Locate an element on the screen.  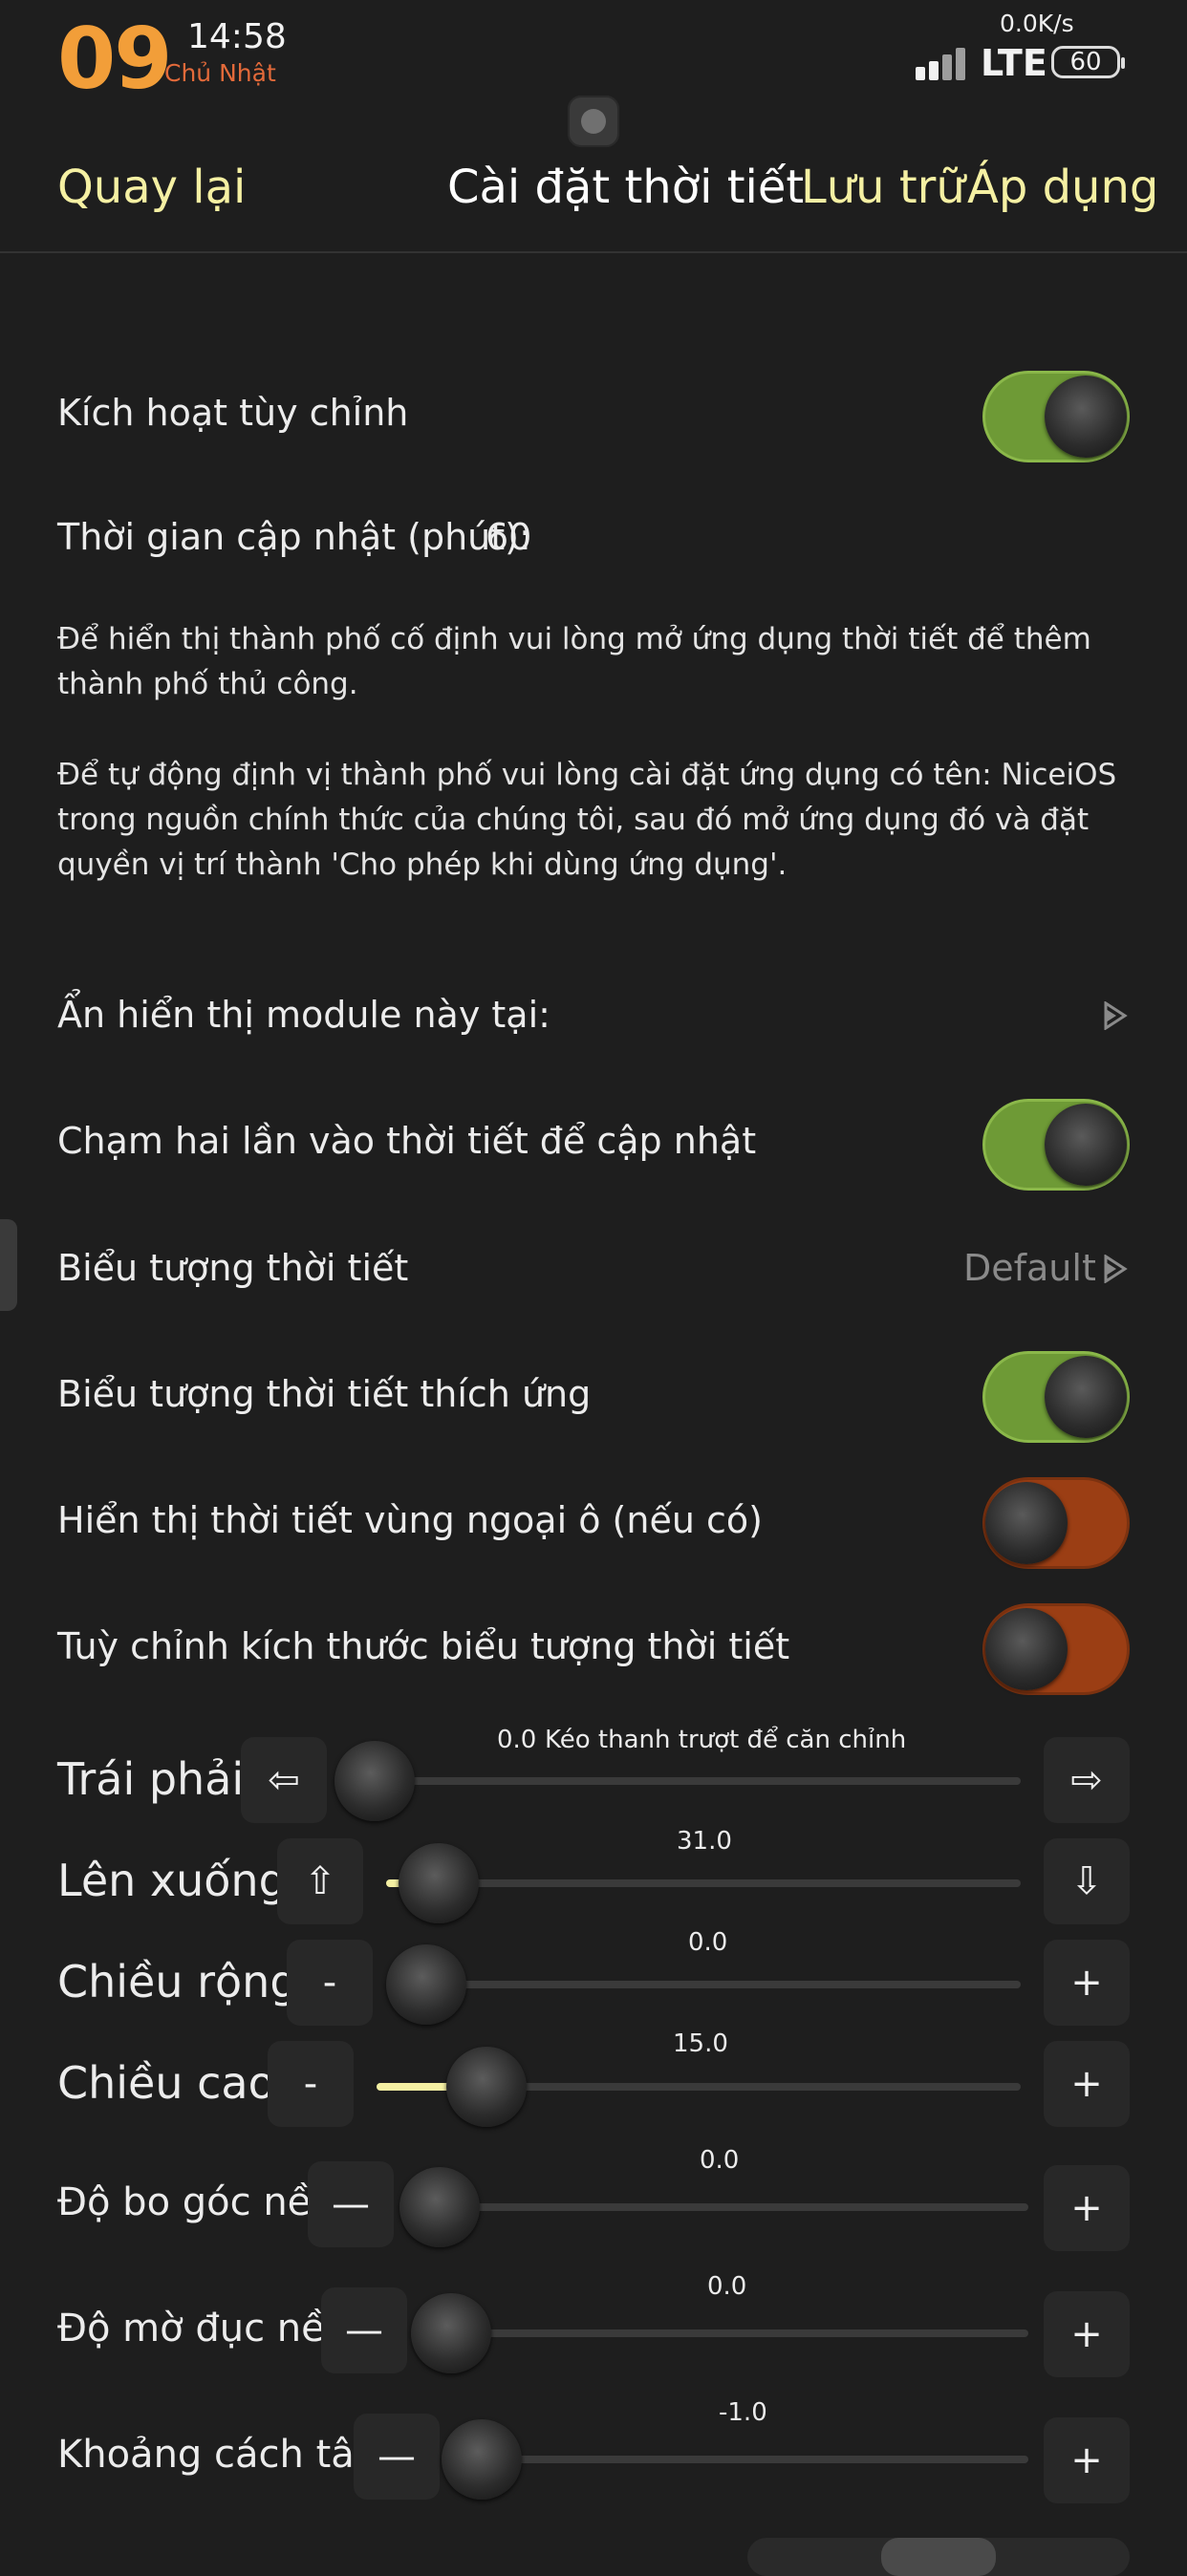
up-down-value: 31.0 is located at coordinates (704, 1841).